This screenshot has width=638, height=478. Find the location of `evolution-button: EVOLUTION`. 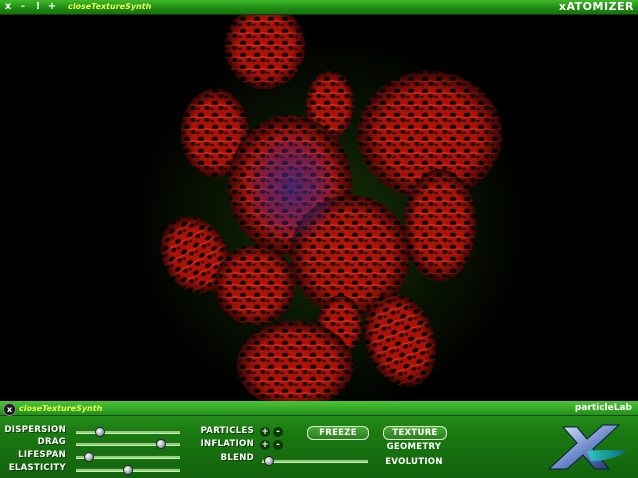

evolution-button: EVOLUTION is located at coordinates (414, 462).